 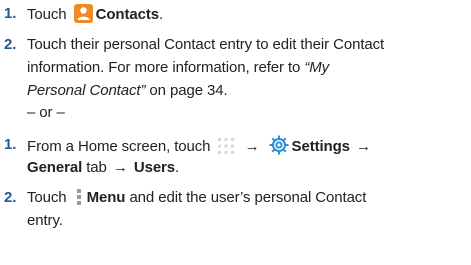 What do you see at coordinates (320, 146) in the screenshot?
I see `settings-label: Settings` at bounding box center [320, 146].